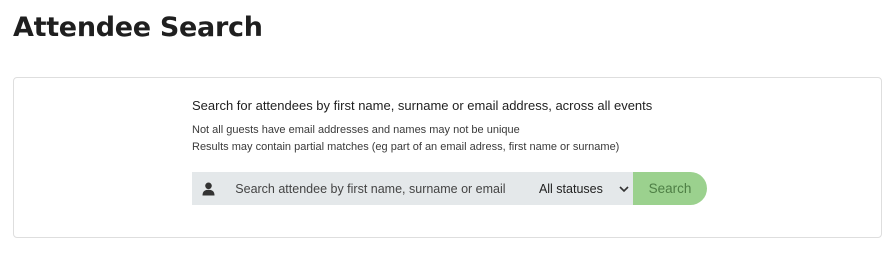 Image resolution: width=896 pixels, height=255 pixels. What do you see at coordinates (377, 188) in the screenshot?
I see `search-input` at bounding box center [377, 188].